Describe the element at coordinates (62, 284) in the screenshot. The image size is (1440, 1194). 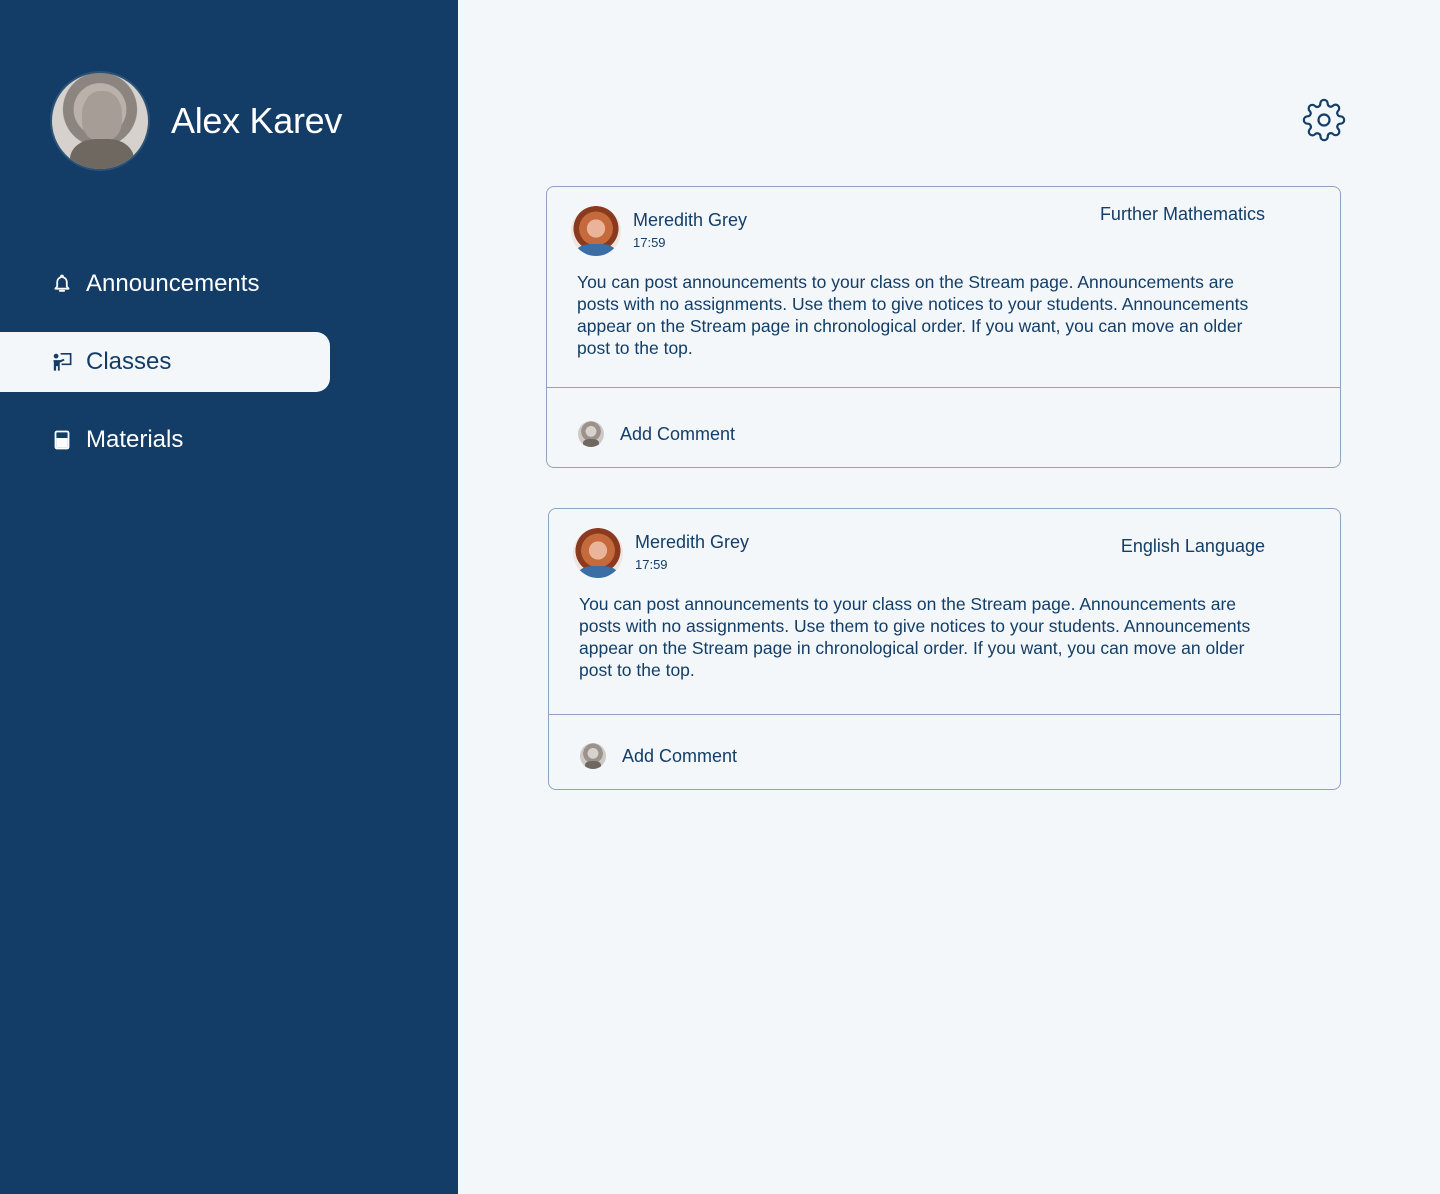
I see `bell-icon` at that location.